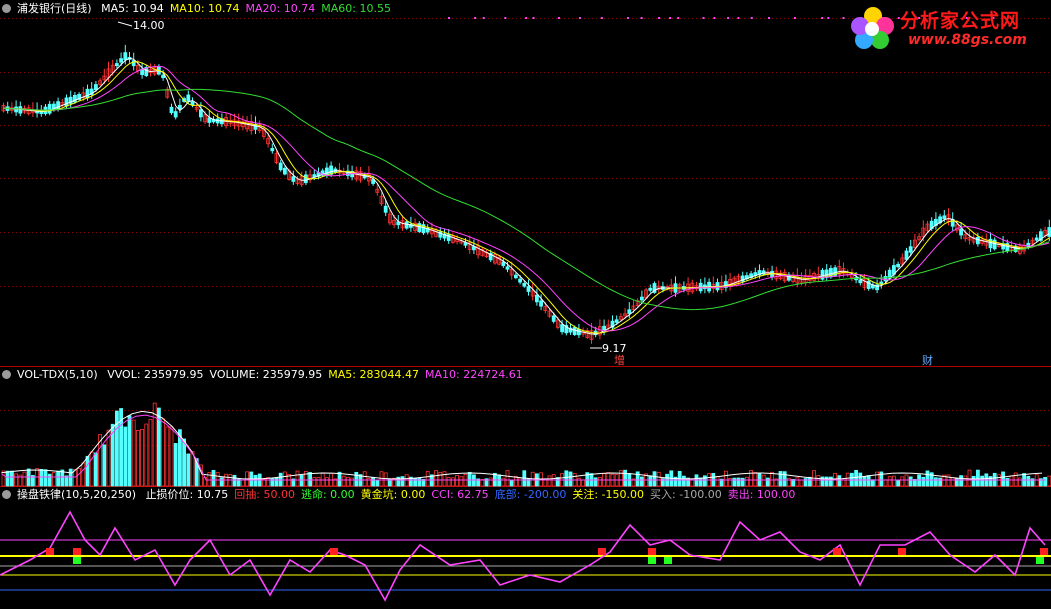 This screenshot has height=609, width=1051. Describe the element at coordinates (619, 360) in the screenshot. I see `event-marker-zeng: 增` at that location.